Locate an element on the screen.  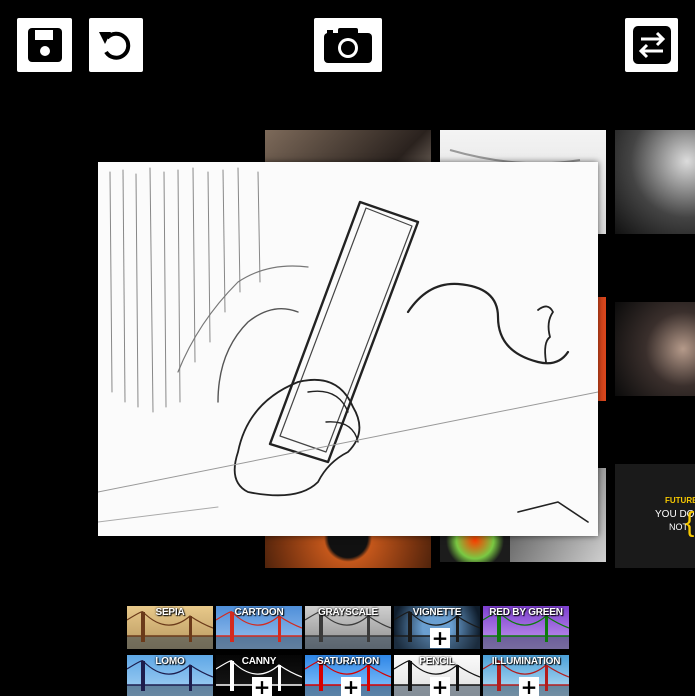
effect-thumb-grayscale: GRAYSCALE is located at coordinates (348, 627).